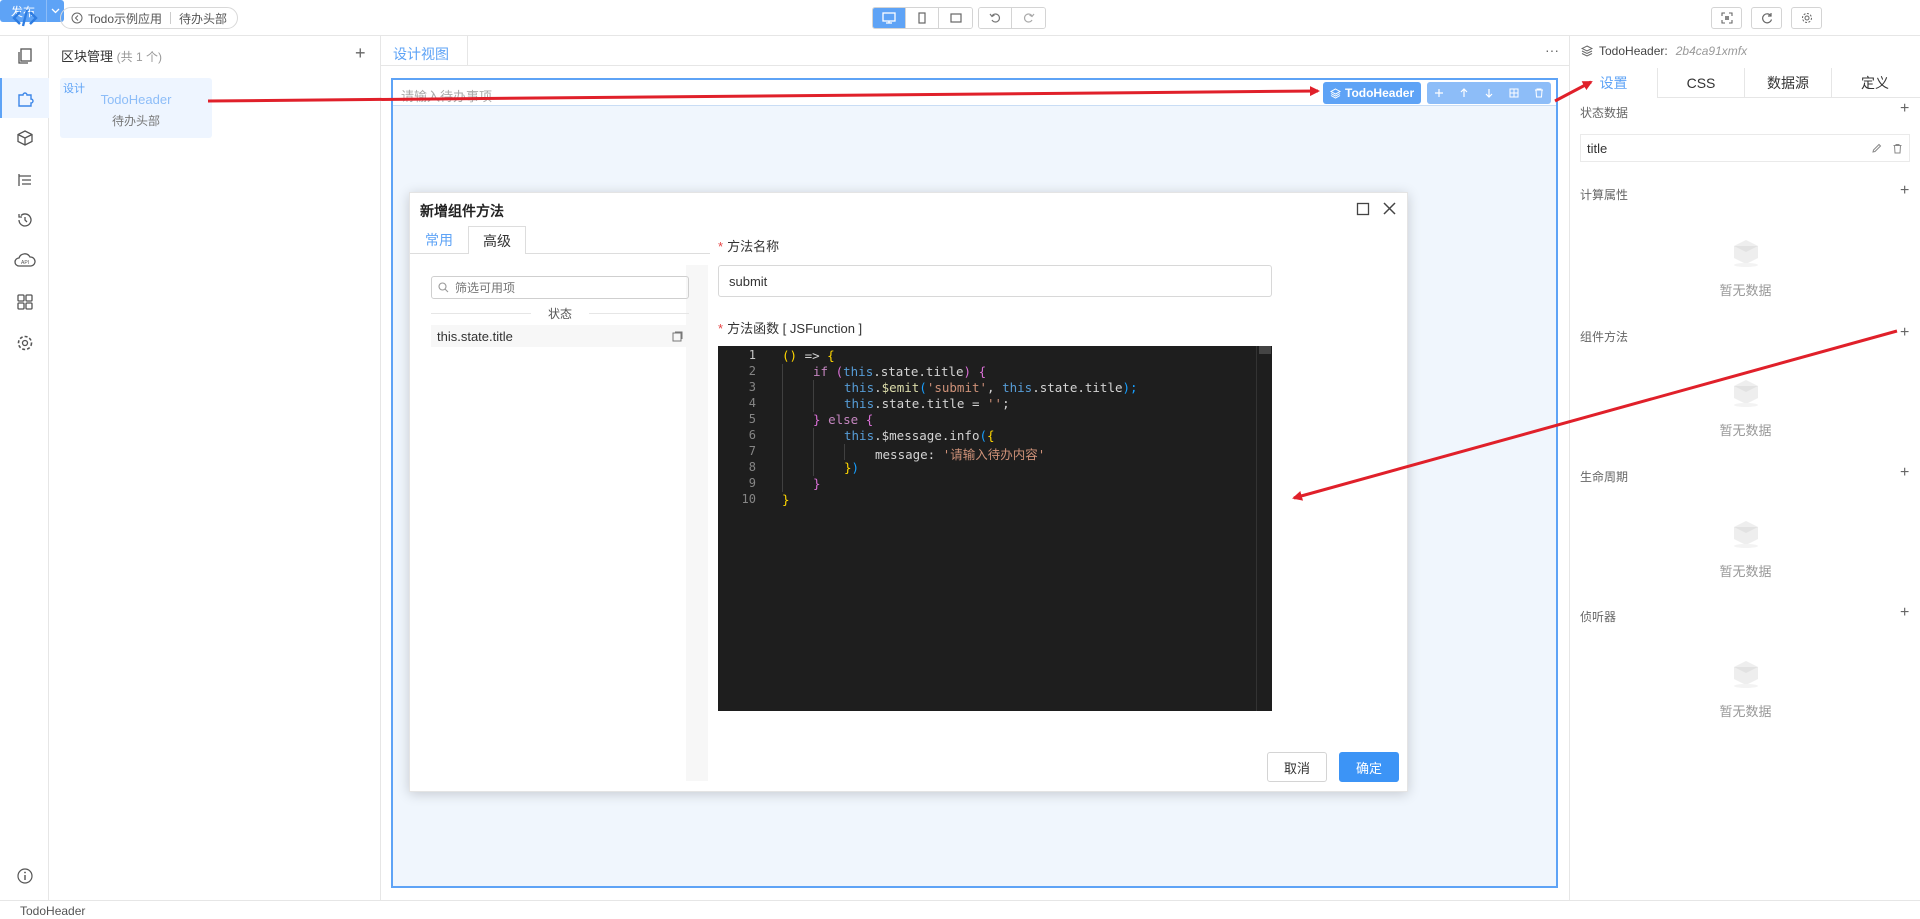 The image size is (1920, 919). I want to click on code-logo-icon, so click(25, 18).